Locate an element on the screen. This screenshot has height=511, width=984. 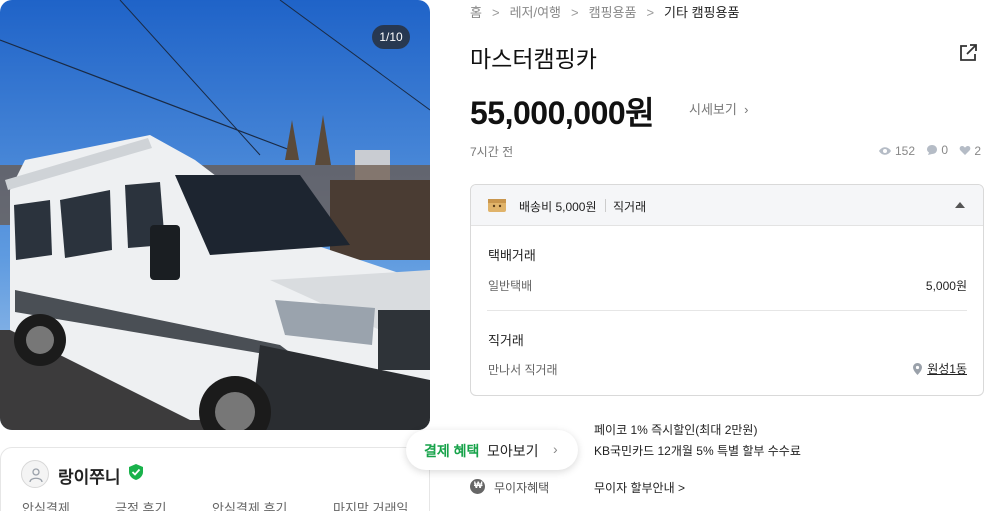
parcel-fee-value: 5,000원 is located at coordinates (946, 286).